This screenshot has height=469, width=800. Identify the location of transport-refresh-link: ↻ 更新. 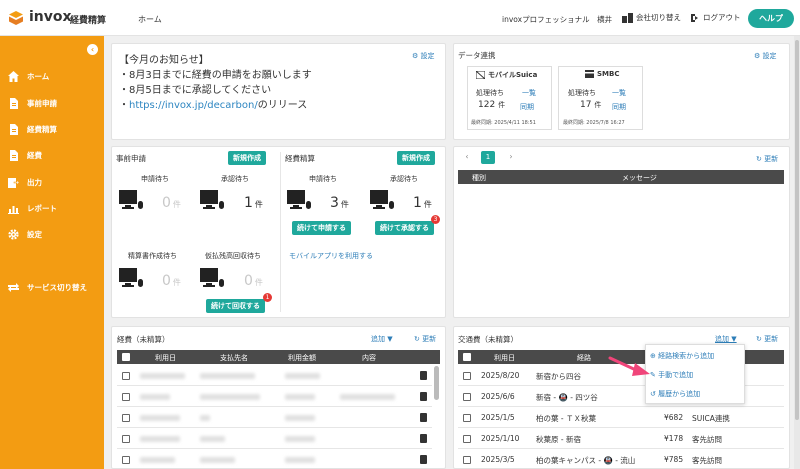
(767, 339).